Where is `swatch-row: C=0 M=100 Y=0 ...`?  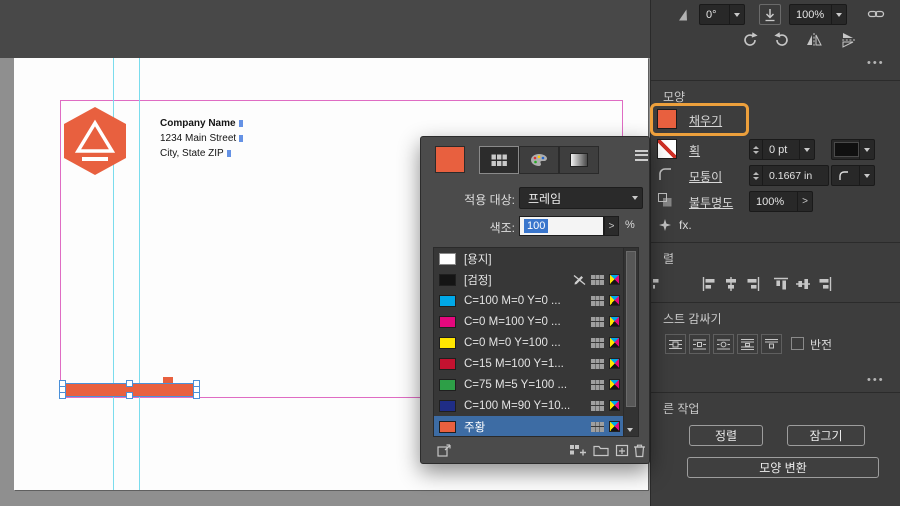 swatch-row: C=0 M=100 Y=0 ... is located at coordinates (528, 321).